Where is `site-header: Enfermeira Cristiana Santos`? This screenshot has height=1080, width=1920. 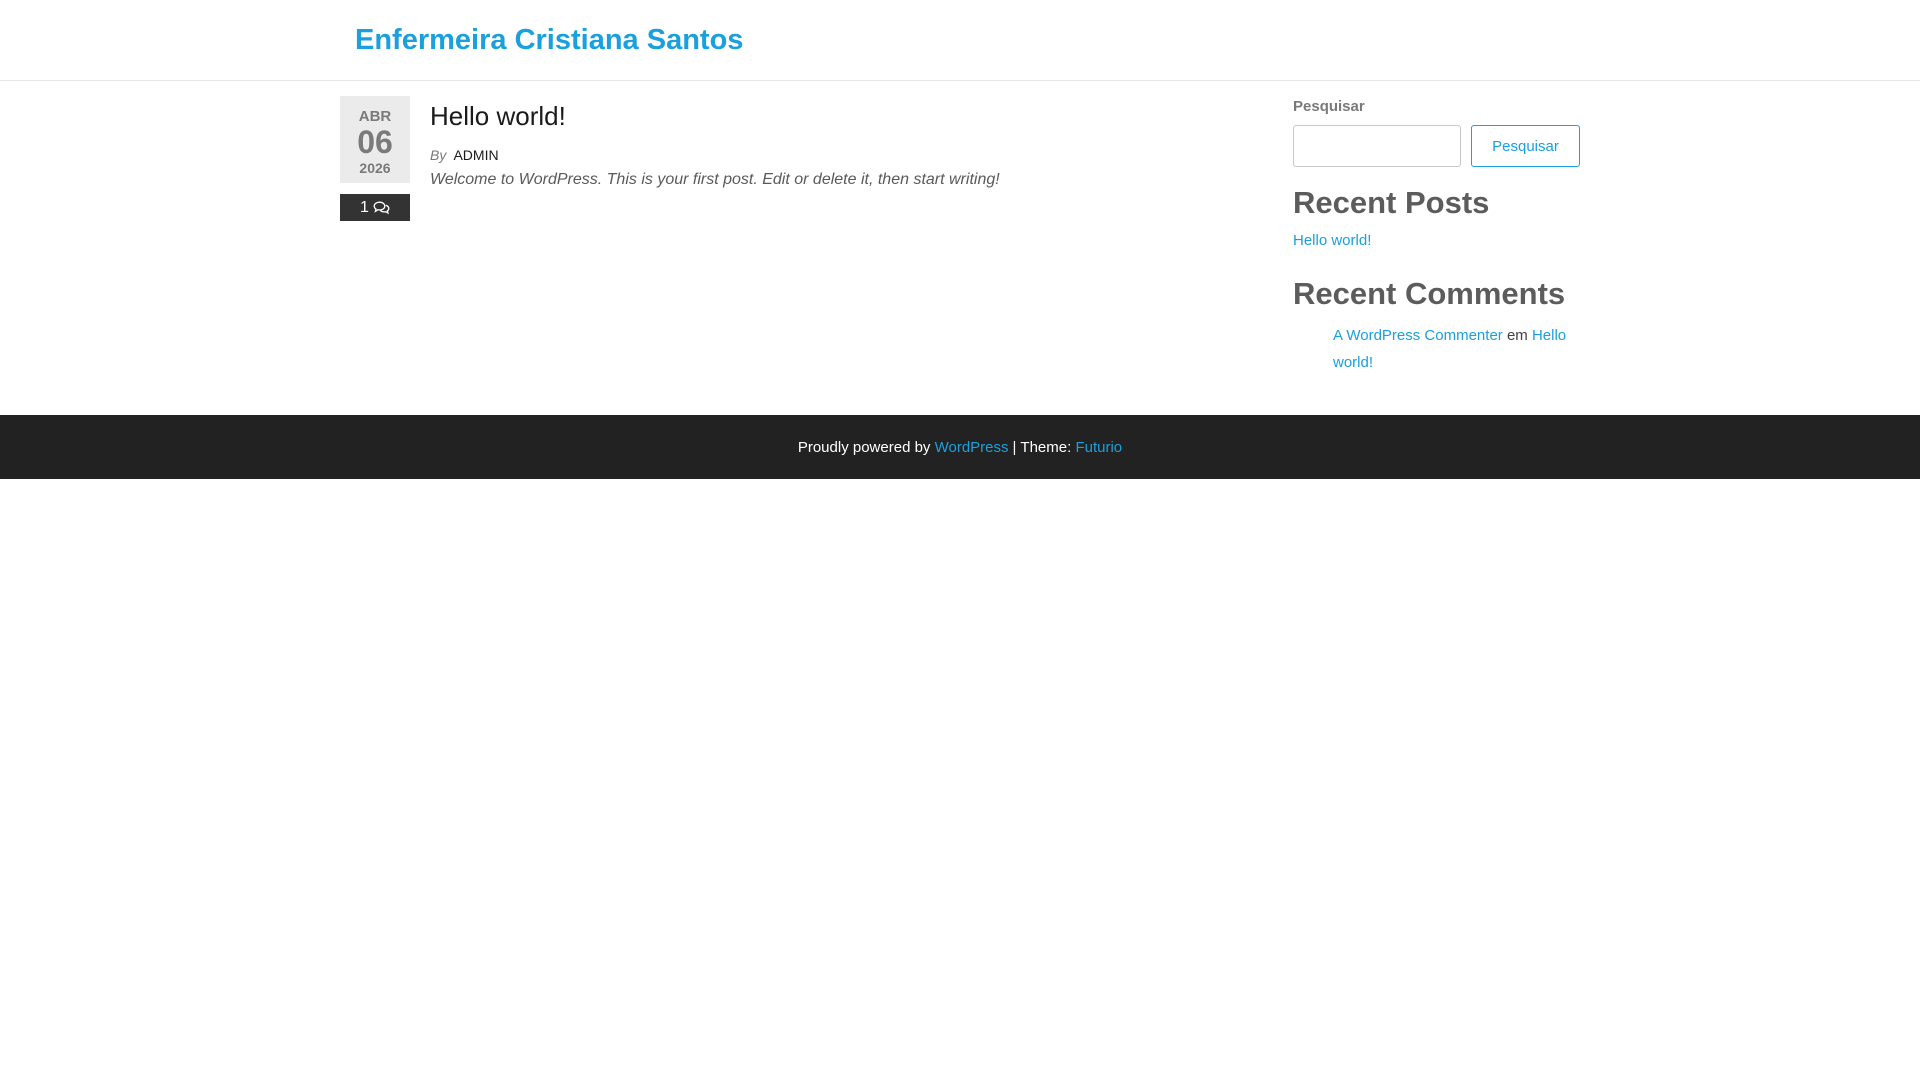 site-header: Enfermeira Cristiana Santos is located at coordinates (960, 40).